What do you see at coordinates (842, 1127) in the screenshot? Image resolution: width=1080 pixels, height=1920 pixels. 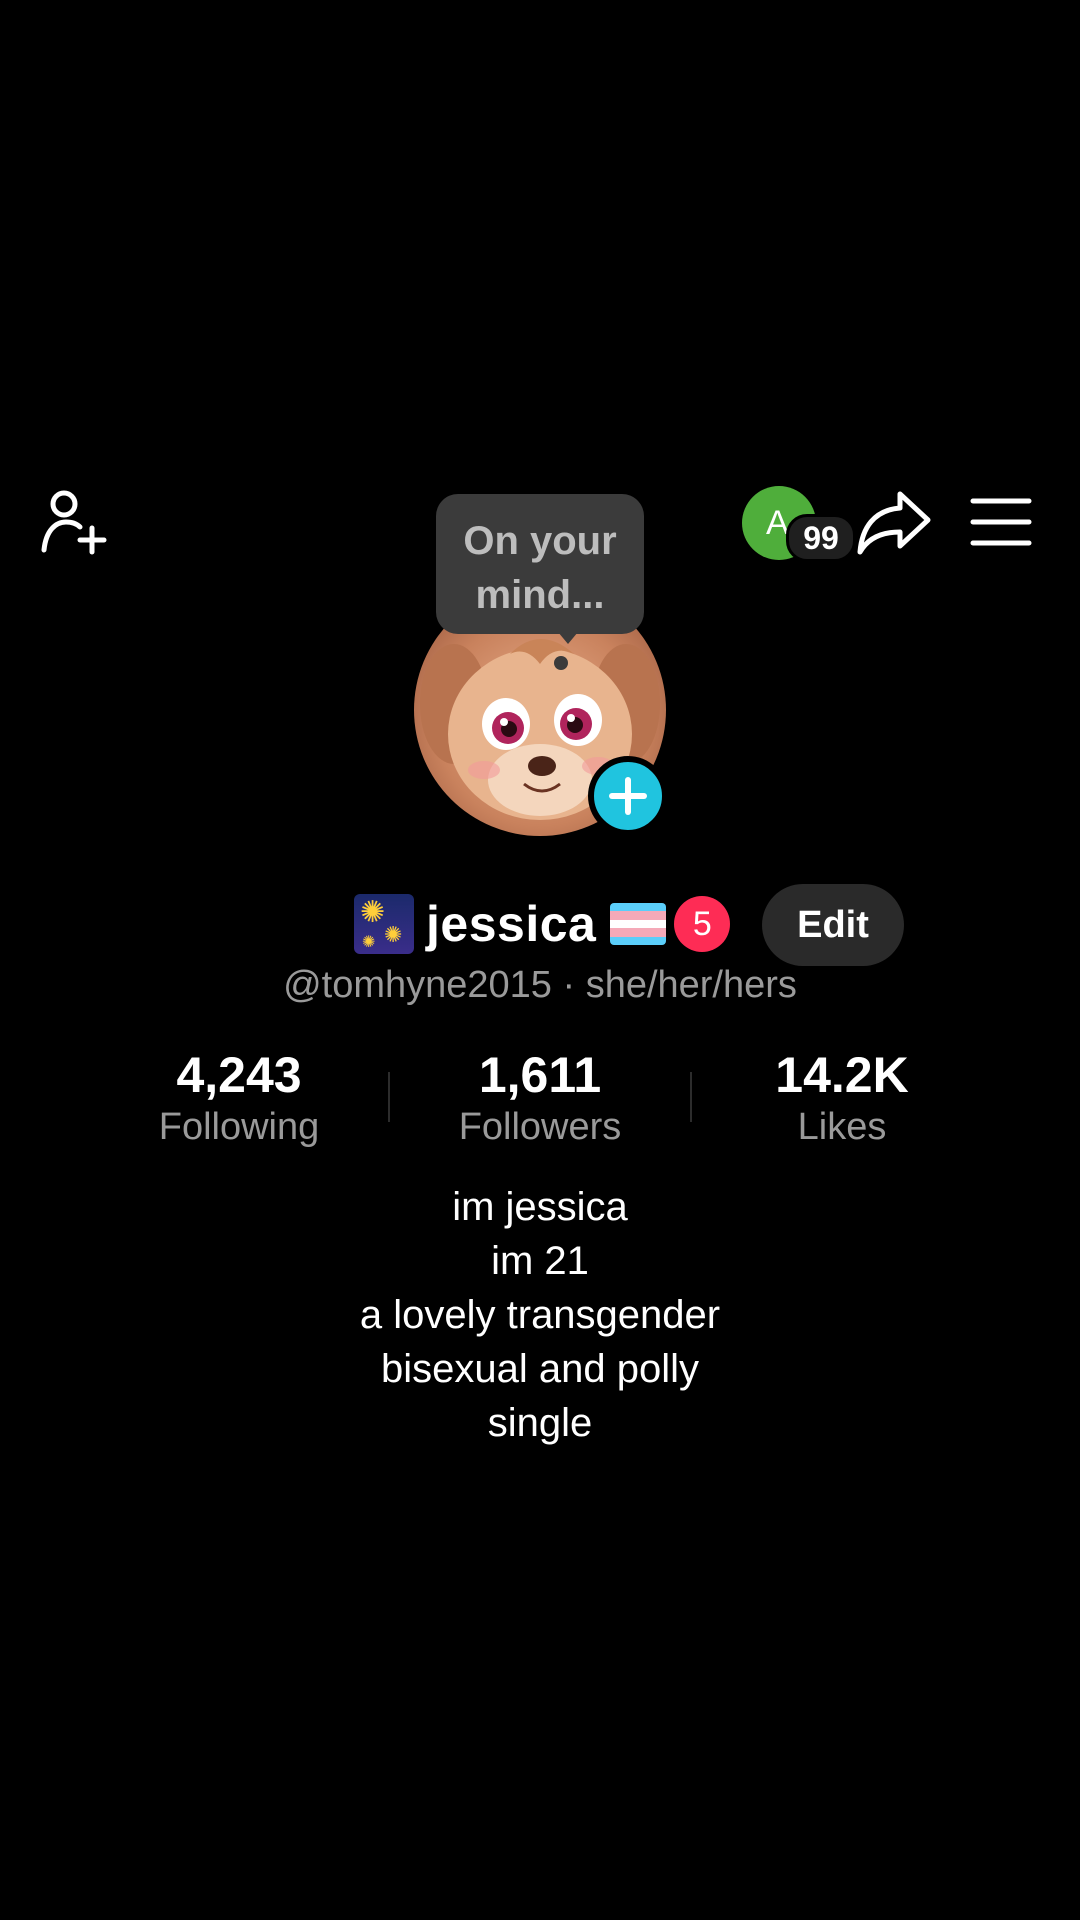 I see `stat-label: Likes` at bounding box center [842, 1127].